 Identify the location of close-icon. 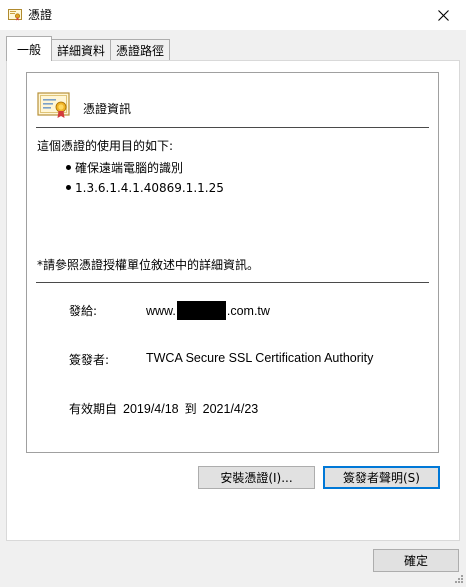
(443, 15).